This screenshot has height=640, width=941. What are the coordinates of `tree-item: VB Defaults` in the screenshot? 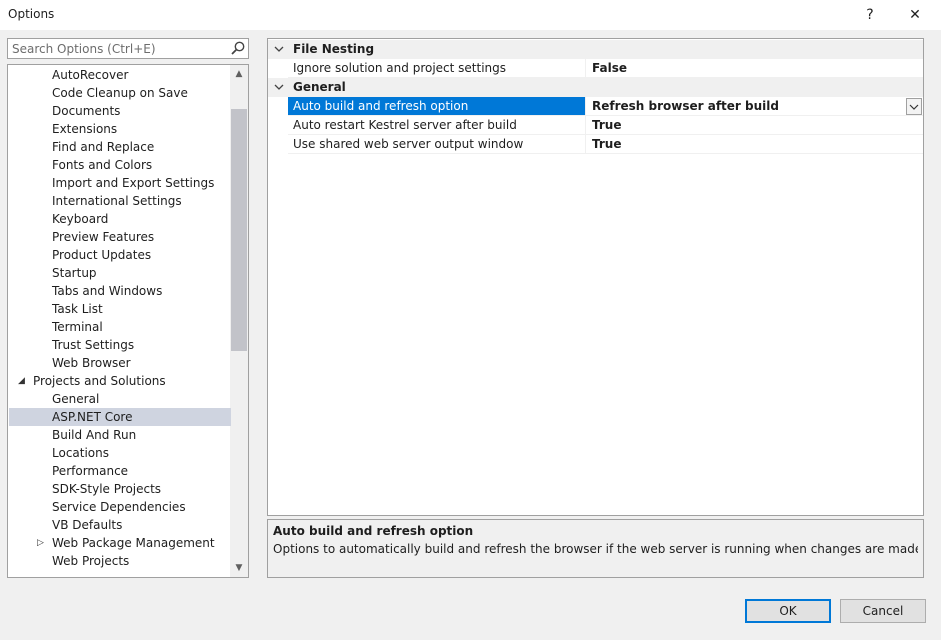 It's located at (120, 525).